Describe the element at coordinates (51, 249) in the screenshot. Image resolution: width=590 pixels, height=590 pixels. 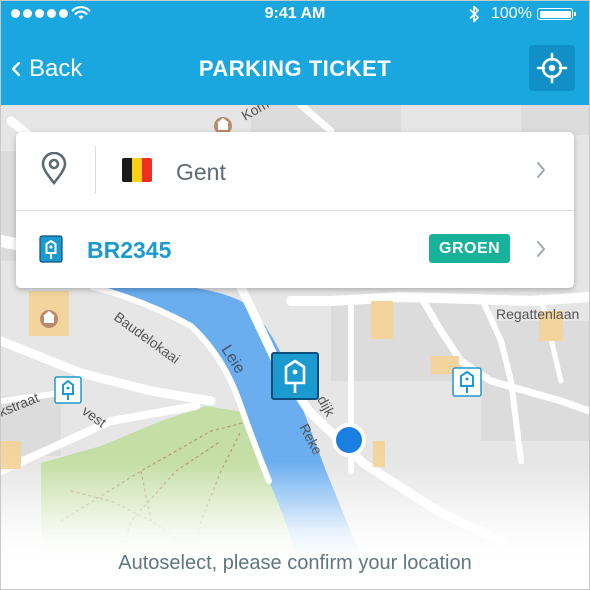
I see `parking-tag-icon` at that location.